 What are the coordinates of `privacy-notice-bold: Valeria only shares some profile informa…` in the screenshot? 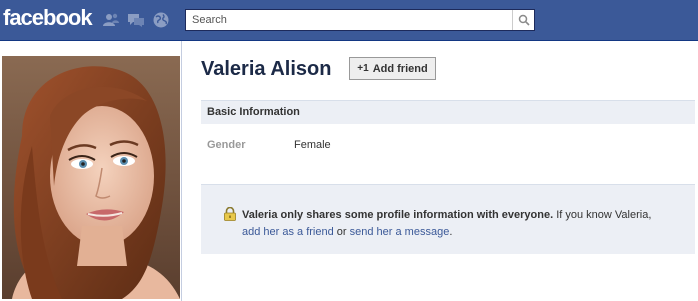 It's located at (398, 215).